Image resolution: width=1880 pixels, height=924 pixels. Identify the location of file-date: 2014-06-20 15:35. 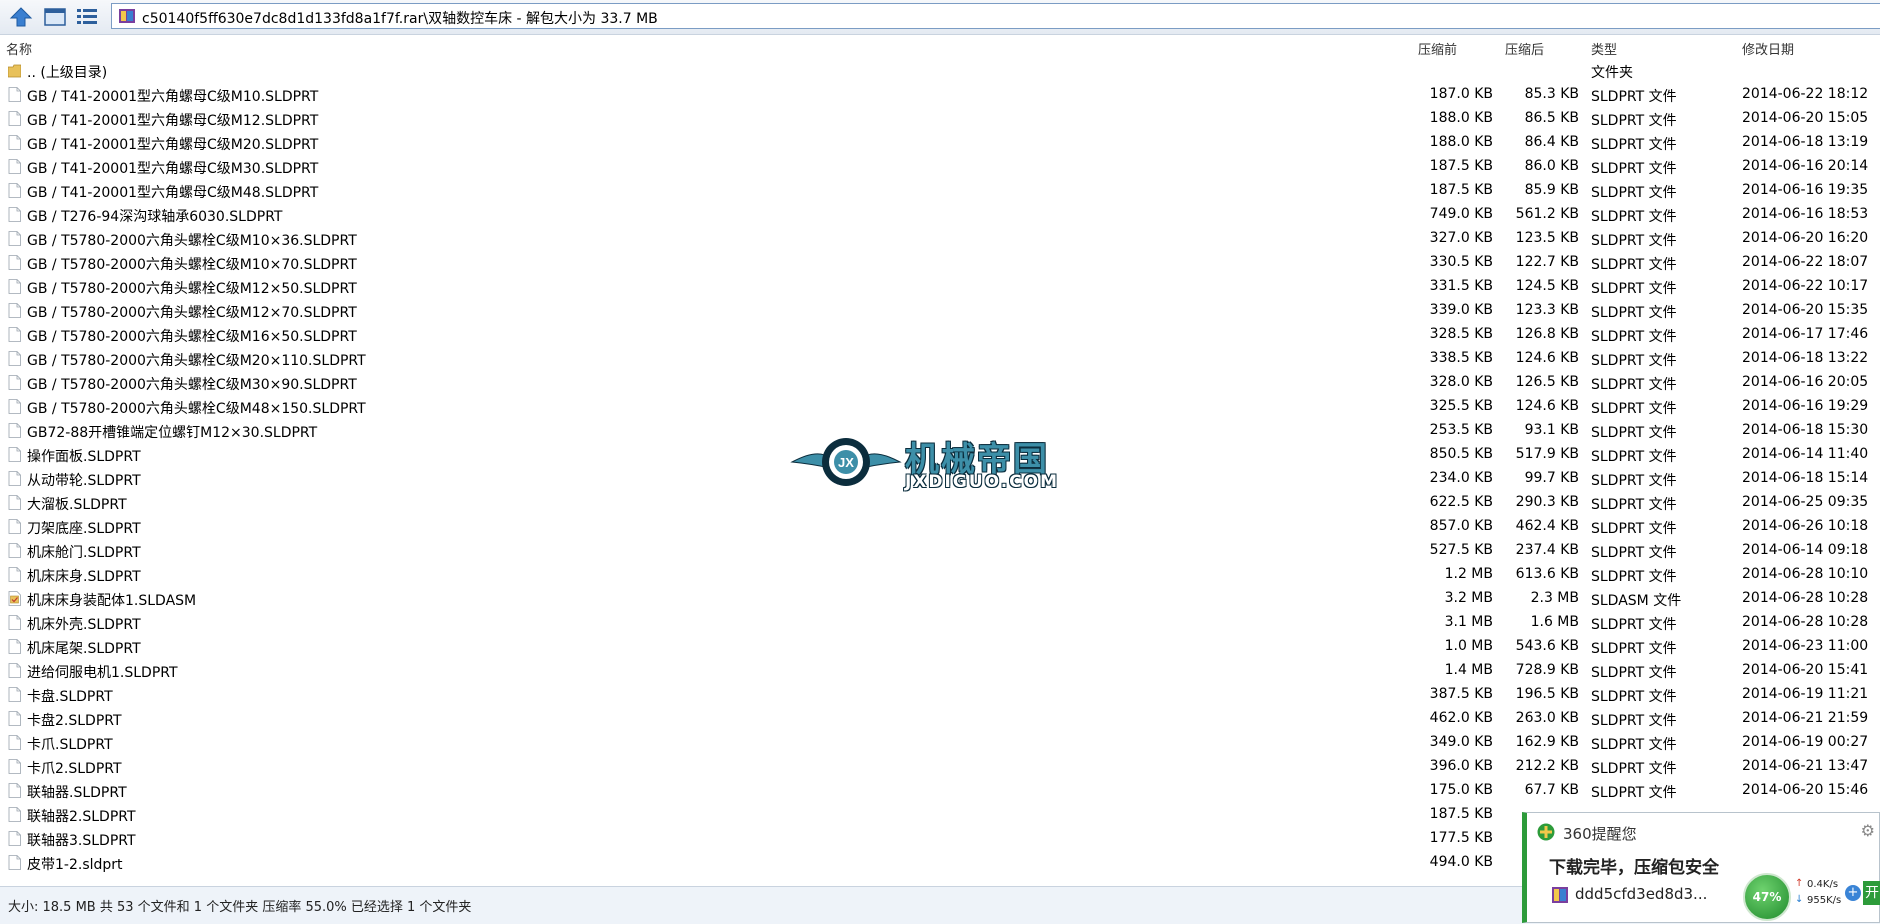
(1805, 310).